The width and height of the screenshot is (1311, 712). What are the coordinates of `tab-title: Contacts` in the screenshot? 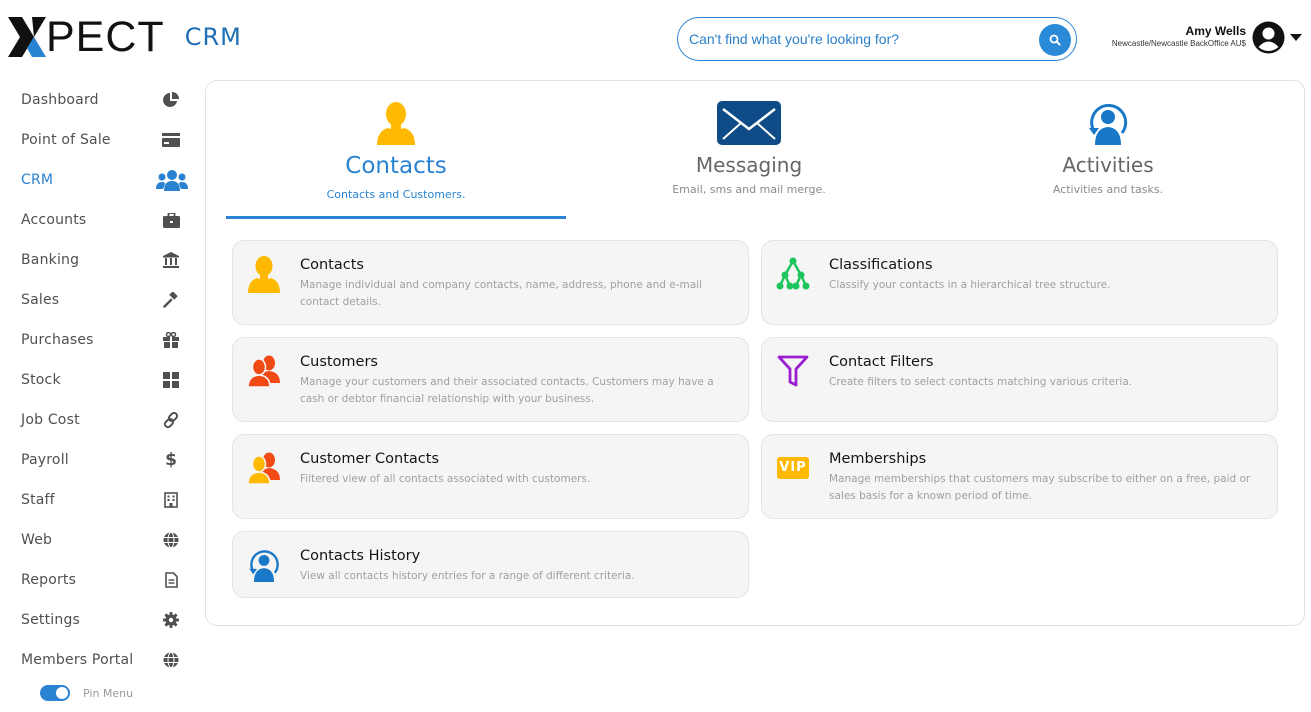 It's located at (396, 166).